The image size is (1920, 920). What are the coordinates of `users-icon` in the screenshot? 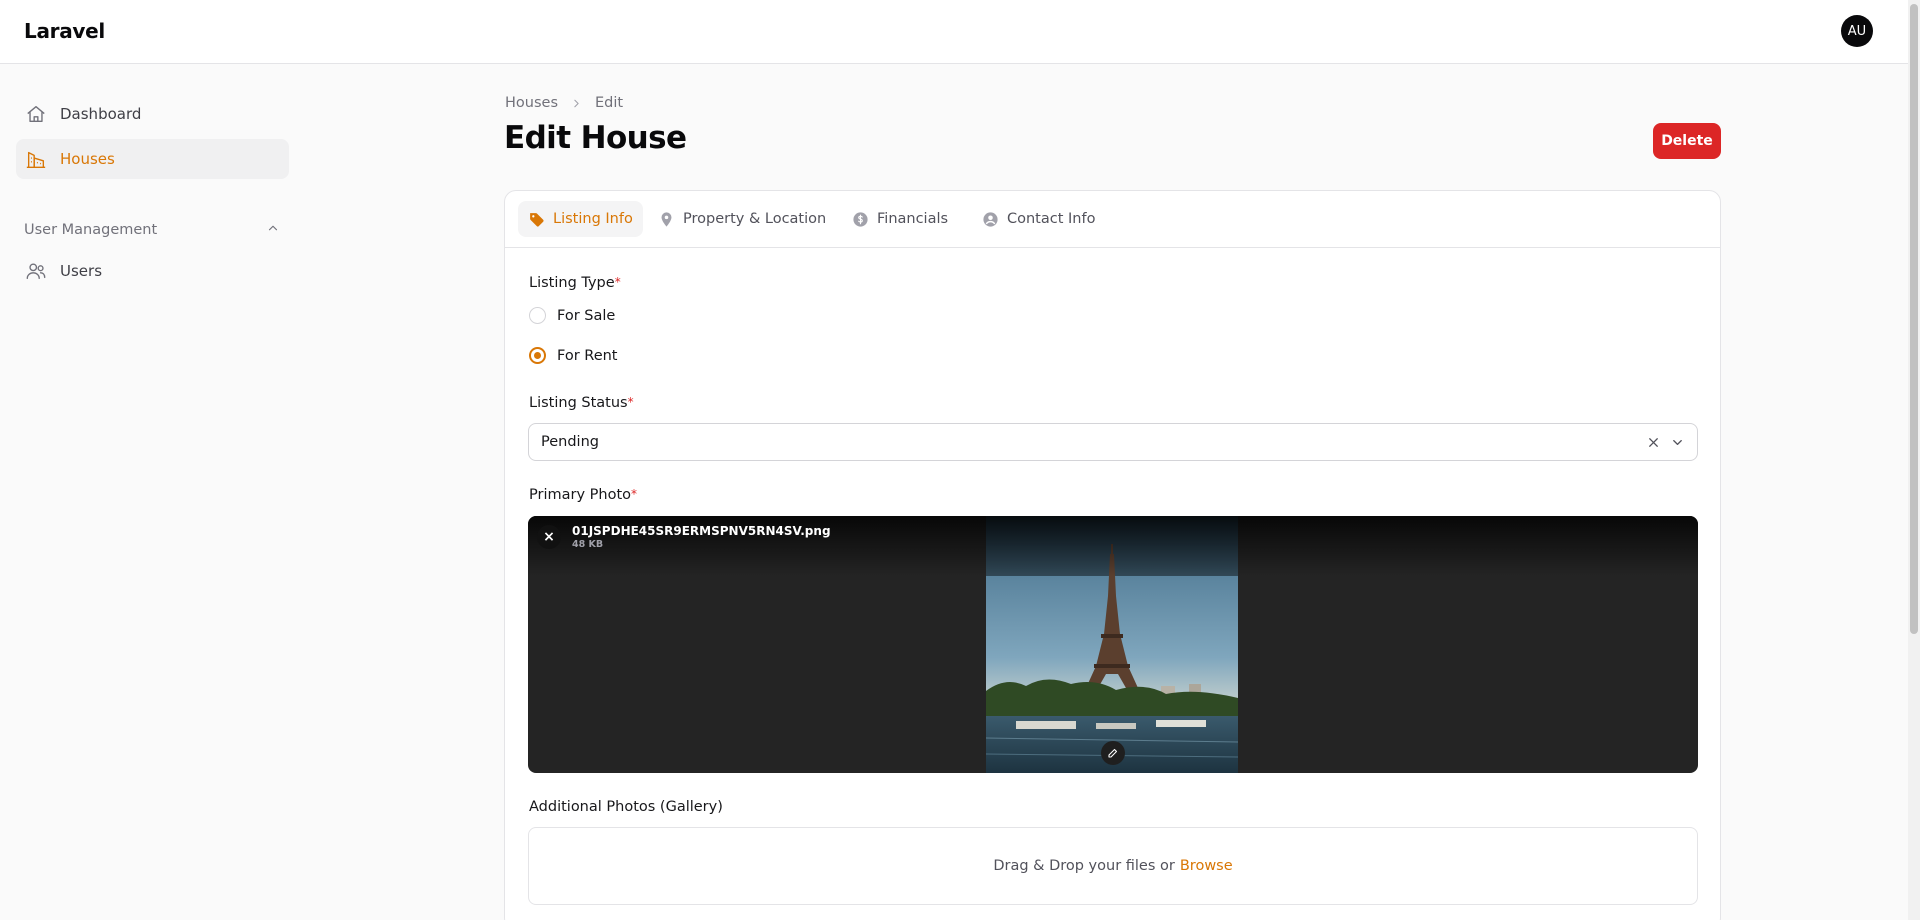 It's located at (36, 271).